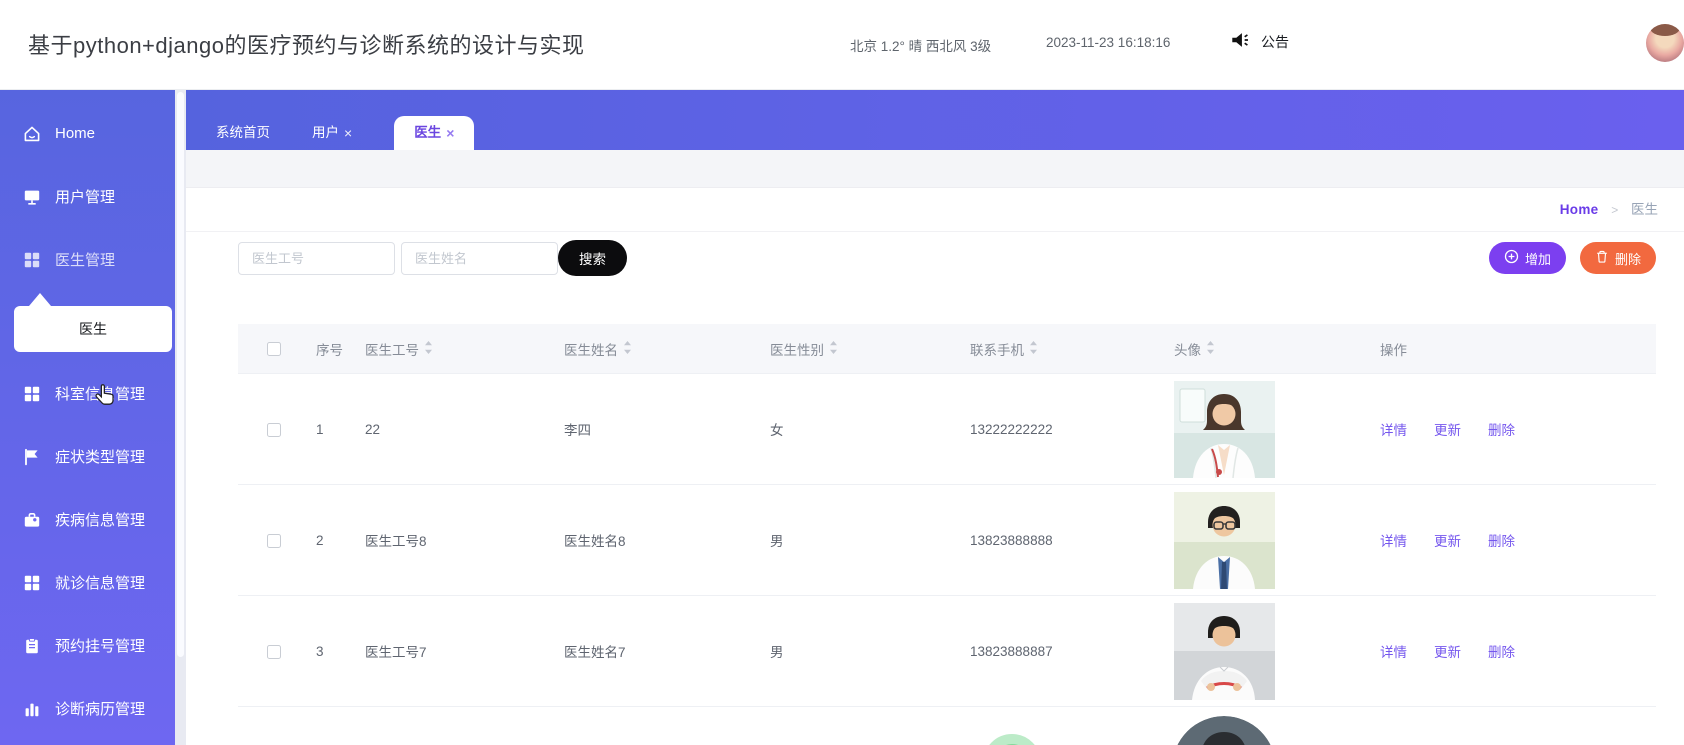 This screenshot has width=1684, height=745. What do you see at coordinates (464, 349) in the screenshot?
I see `column-header: 医生工号` at bounding box center [464, 349].